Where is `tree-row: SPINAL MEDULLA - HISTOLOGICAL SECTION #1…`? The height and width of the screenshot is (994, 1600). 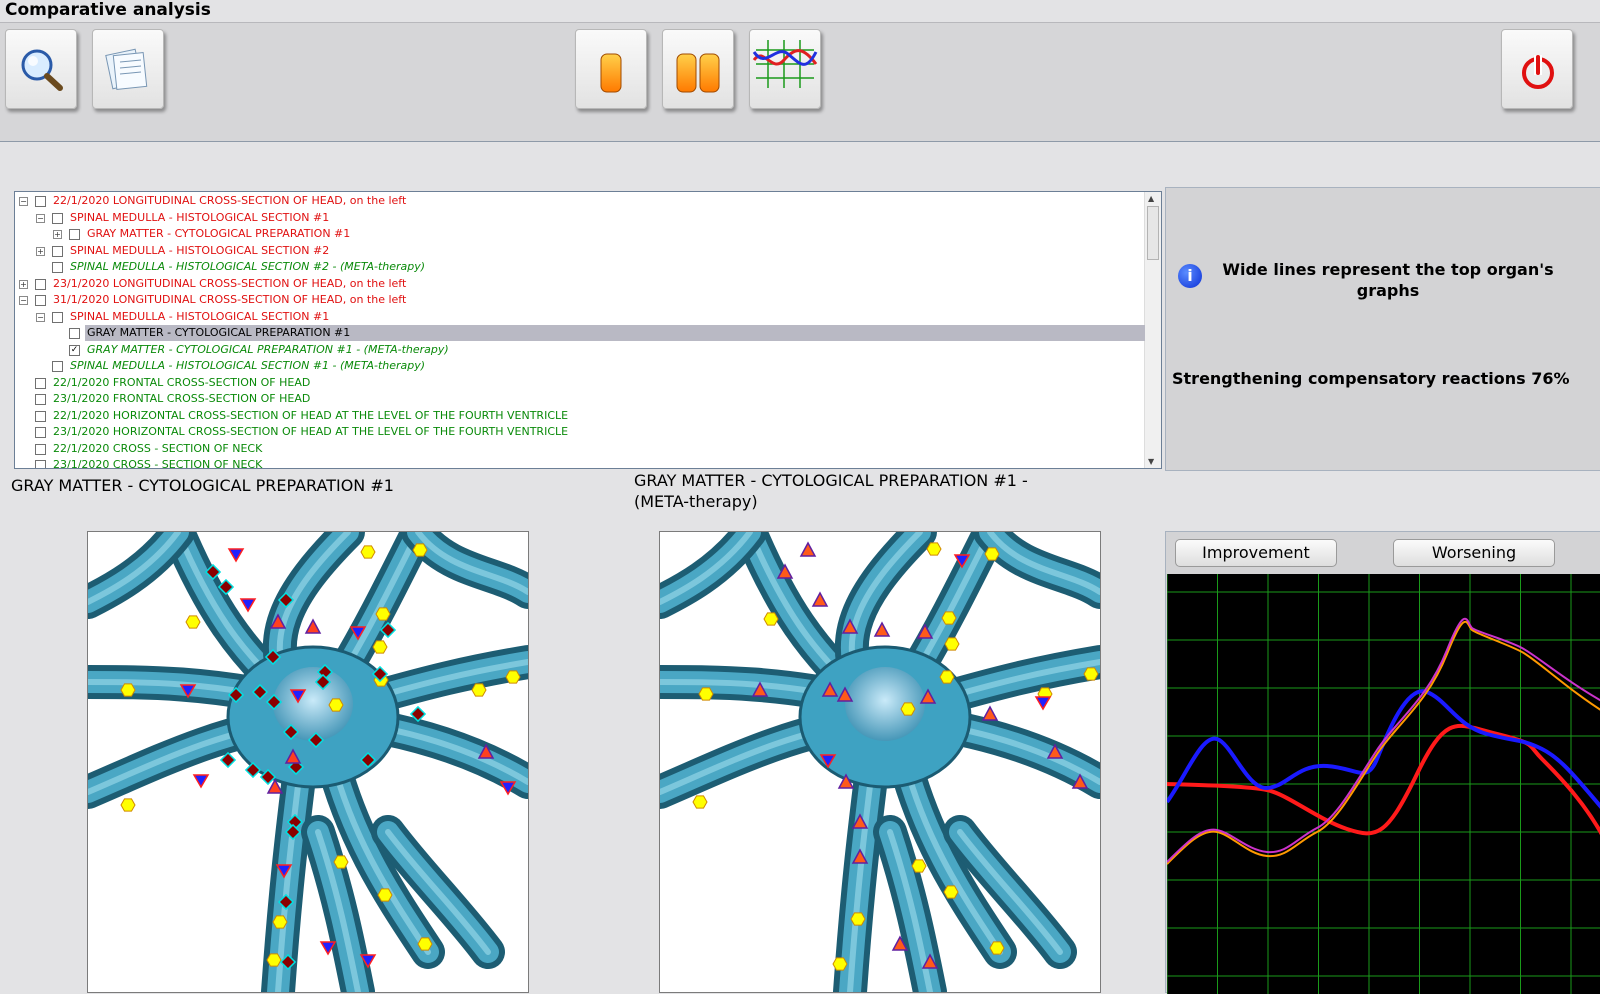
tree-row: SPINAL MEDULLA - HISTOLOGICAL SECTION #1… is located at coordinates (578, 366).